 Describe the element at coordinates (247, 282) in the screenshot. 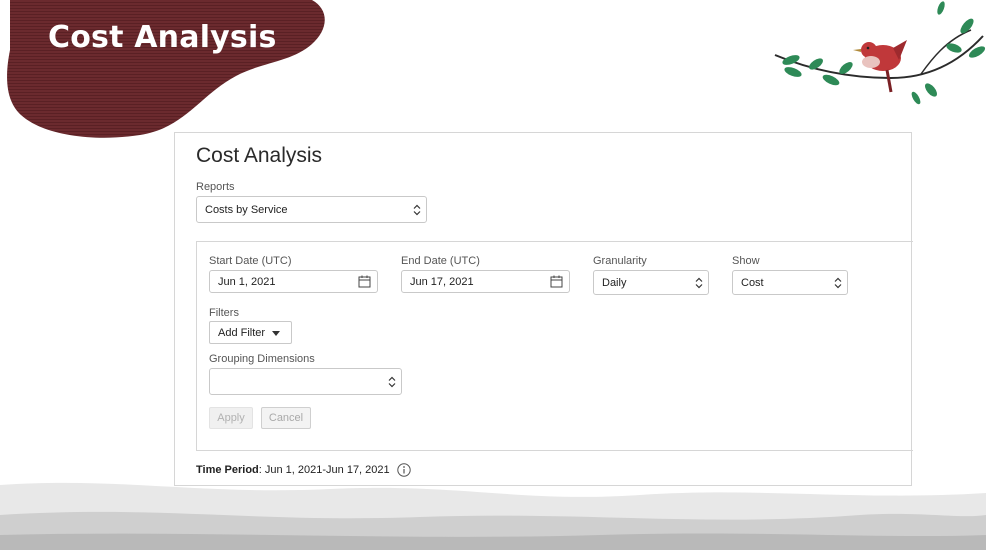

I see `start-date-value: Jun 1, 2021` at that location.